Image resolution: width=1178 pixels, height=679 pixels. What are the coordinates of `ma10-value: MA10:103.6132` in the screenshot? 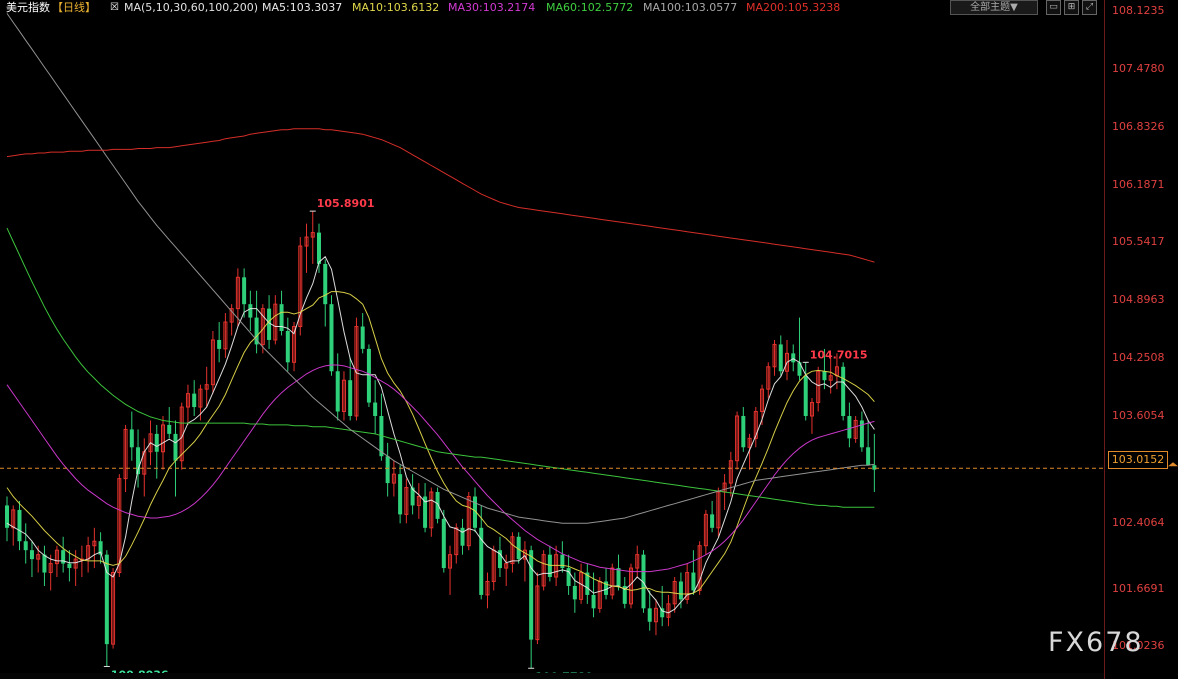 It's located at (396, 7).